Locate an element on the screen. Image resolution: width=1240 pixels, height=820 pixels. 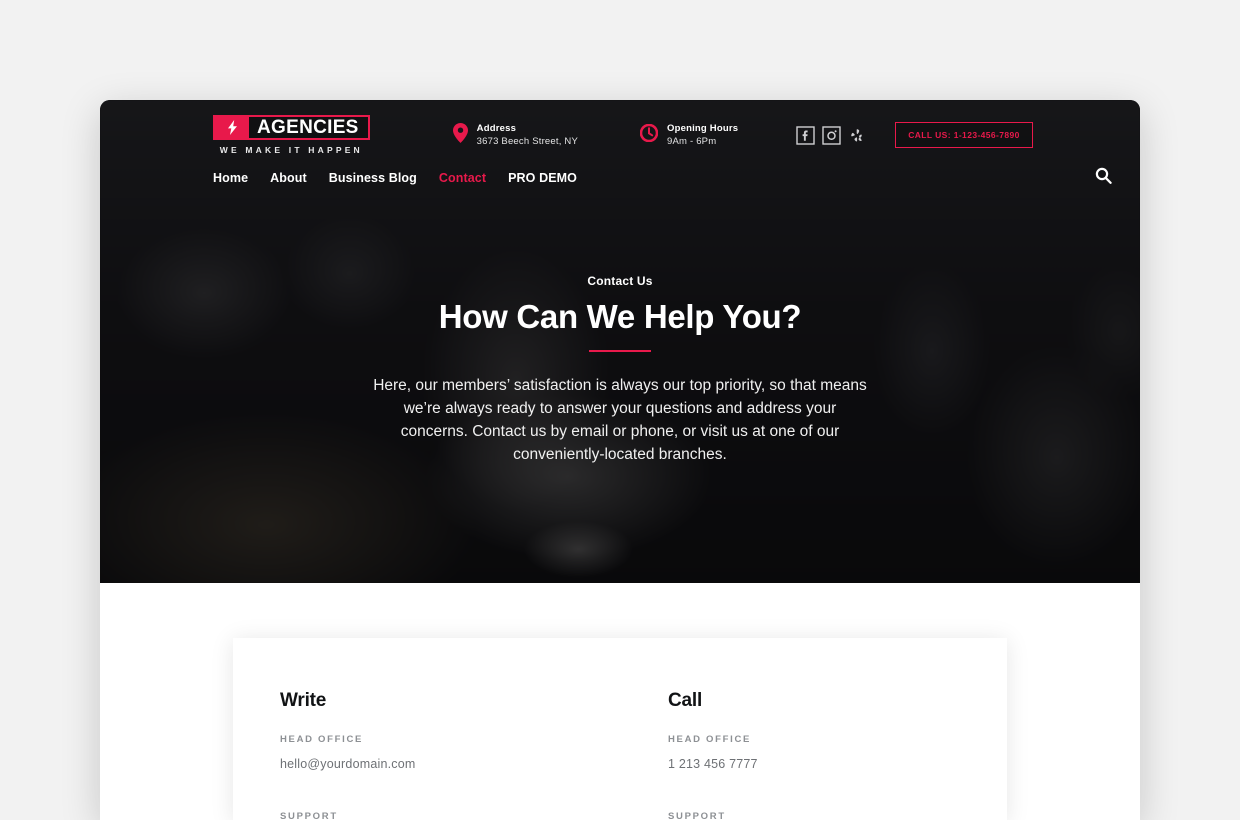
instagram-icon is located at coordinates (831, 135).